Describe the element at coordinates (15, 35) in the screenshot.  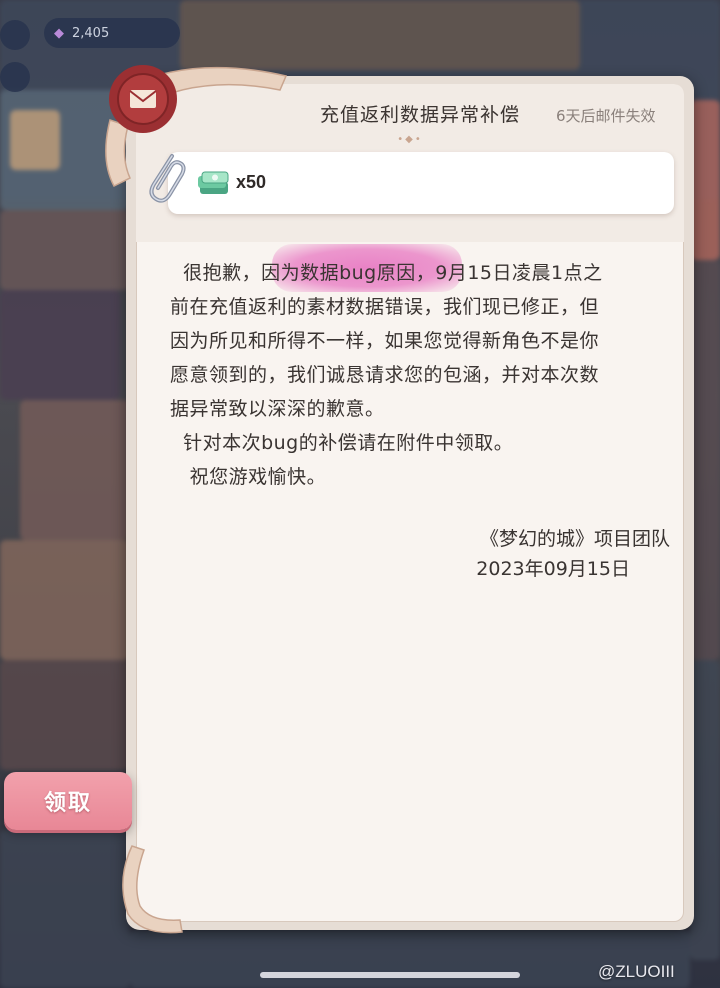
I see `hud-chip-left: 卡` at that location.